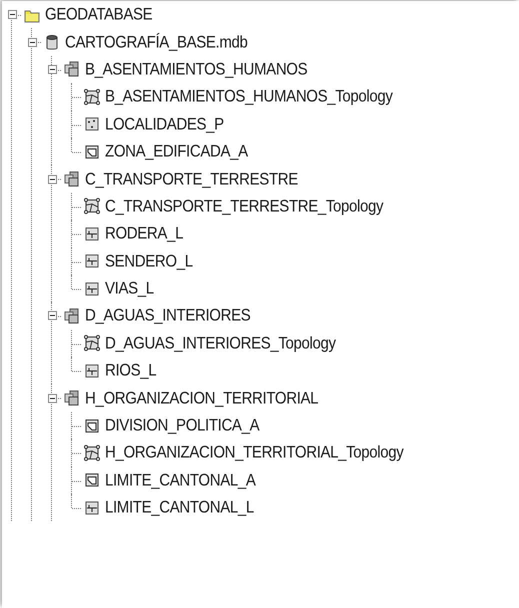  What do you see at coordinates (129, 288) in the screenshot?
I see `tree-item-label: VIAS_L` at bounding box center [129, 288].